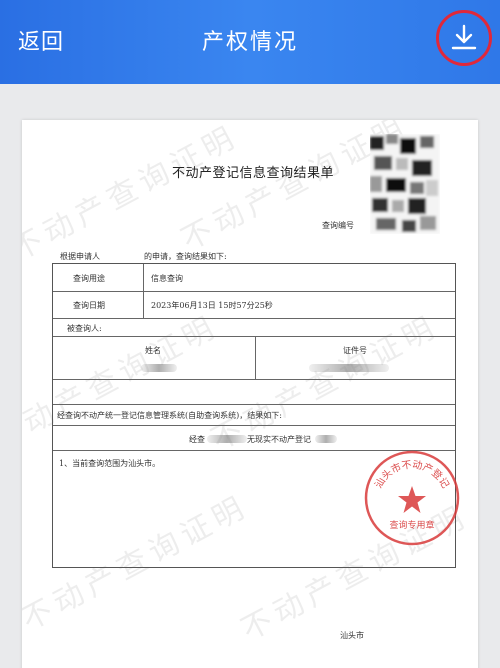 The width and height of the screenshot is (500, 668). Describe the element at coordinates (84, 328) in the screenshot. I see `queried-person-label: 被查询人:` at that location.